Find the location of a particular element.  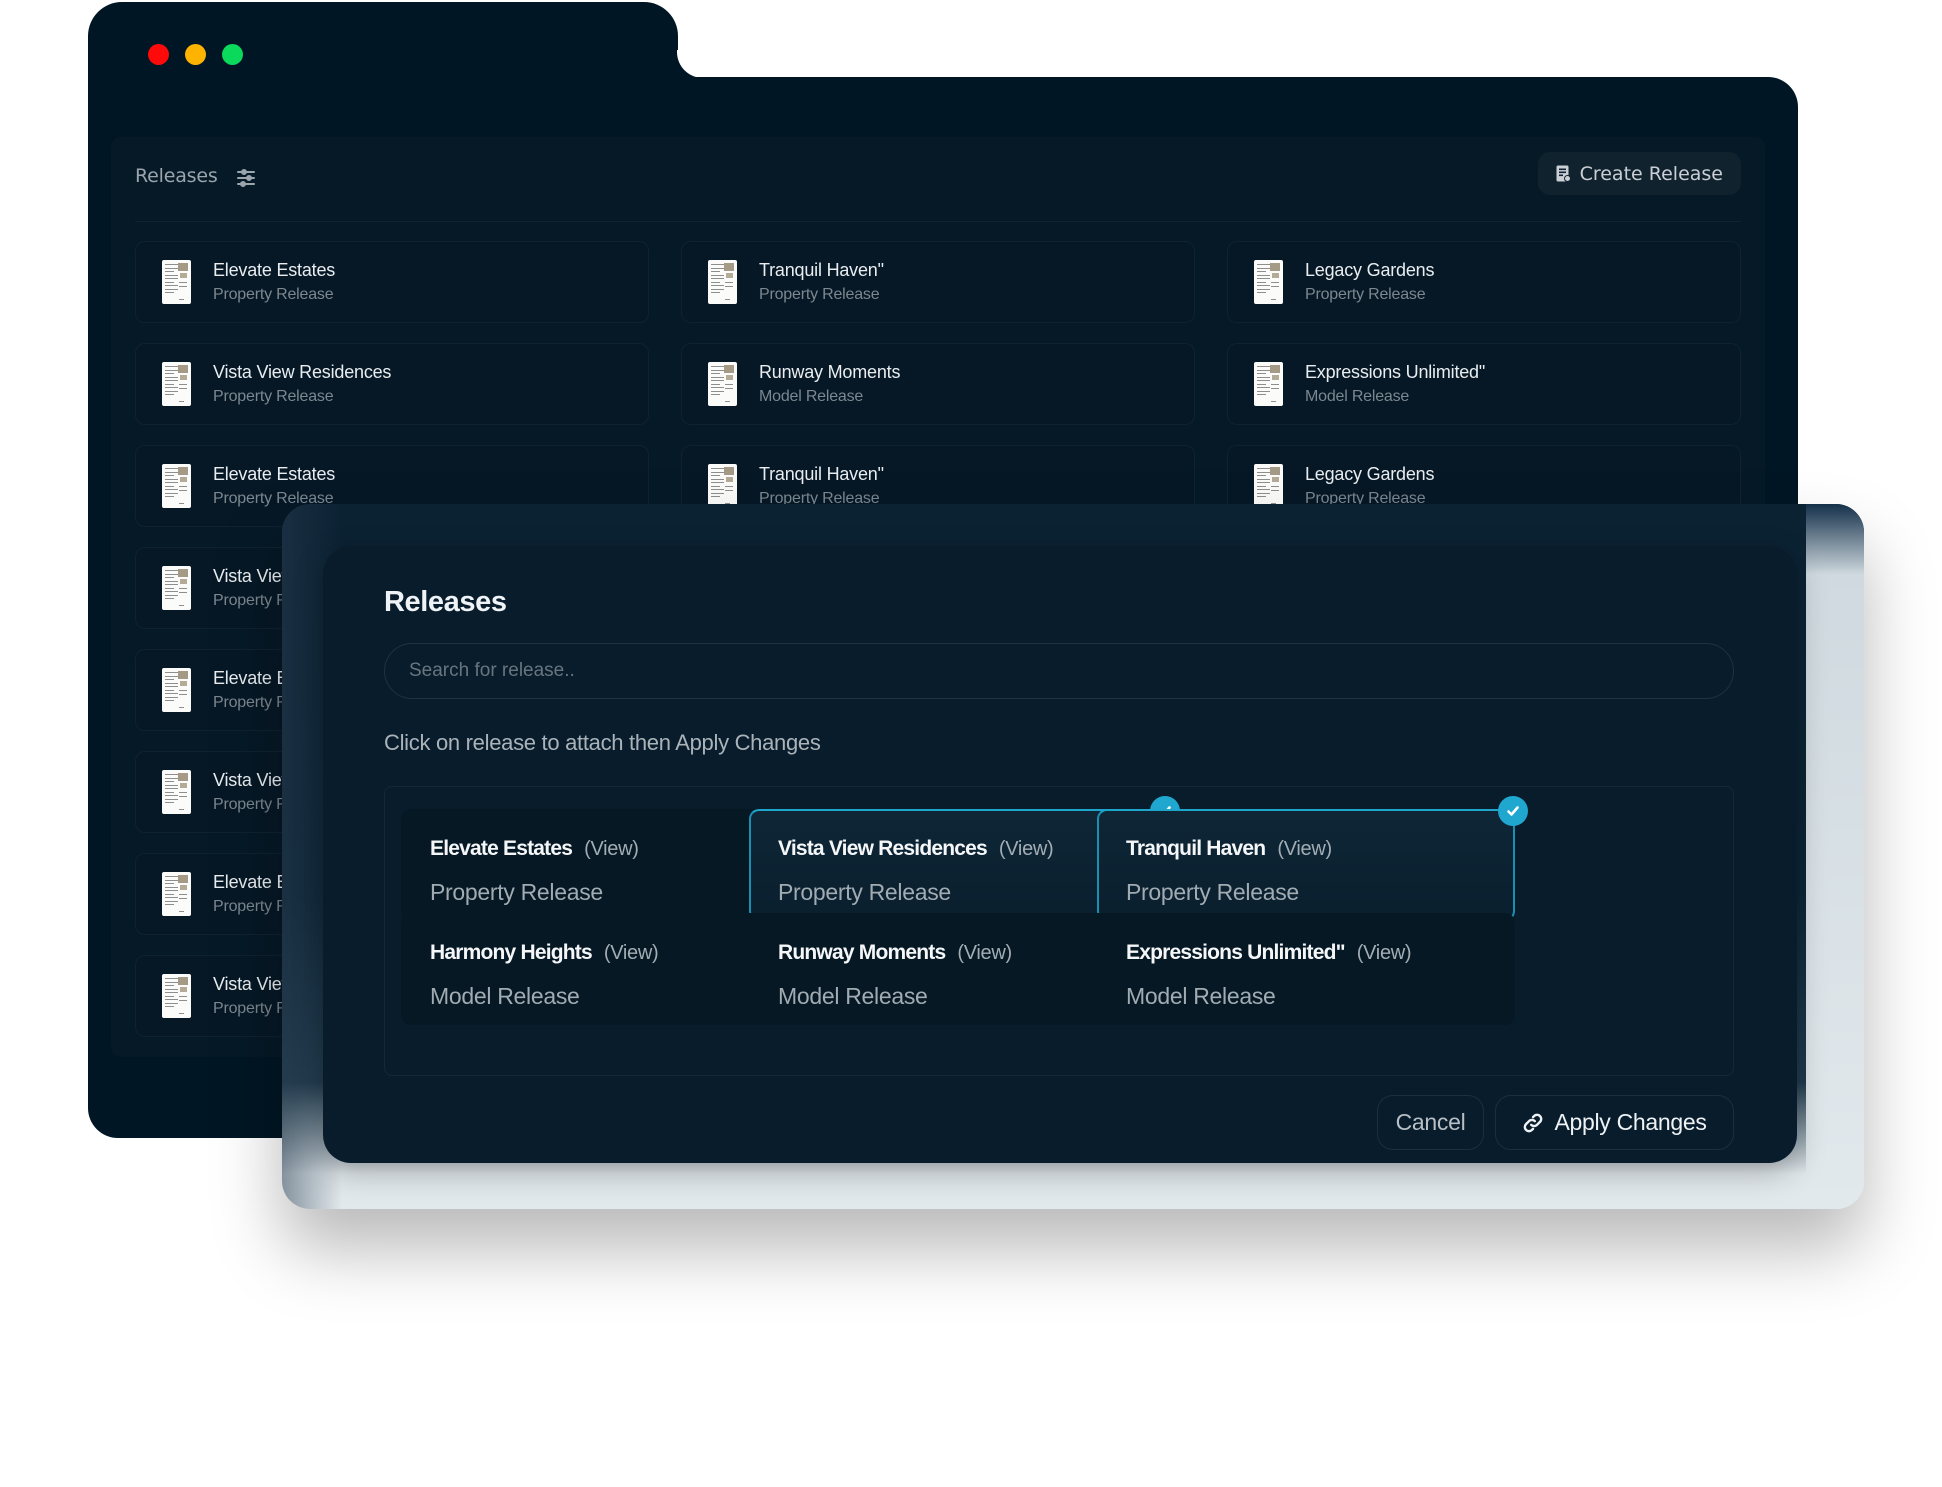

selected-check-icon is located at coordinates (1513, 811).